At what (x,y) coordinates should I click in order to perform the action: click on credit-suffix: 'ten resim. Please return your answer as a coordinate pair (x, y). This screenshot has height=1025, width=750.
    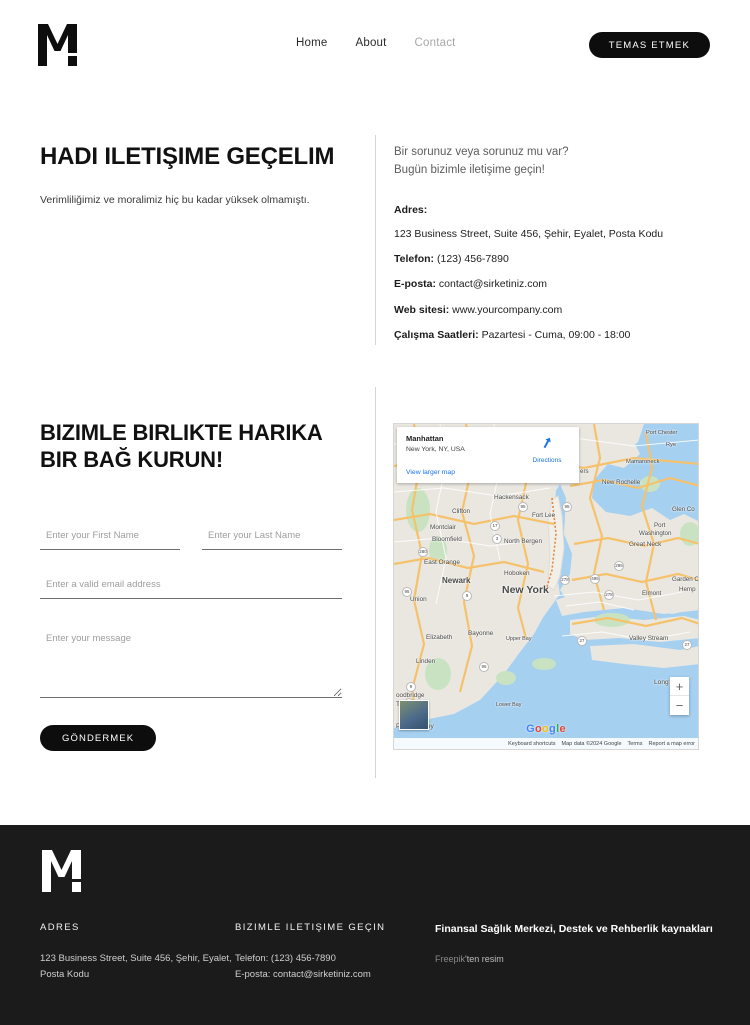
    Looking at the image, I should click on (484, 959).